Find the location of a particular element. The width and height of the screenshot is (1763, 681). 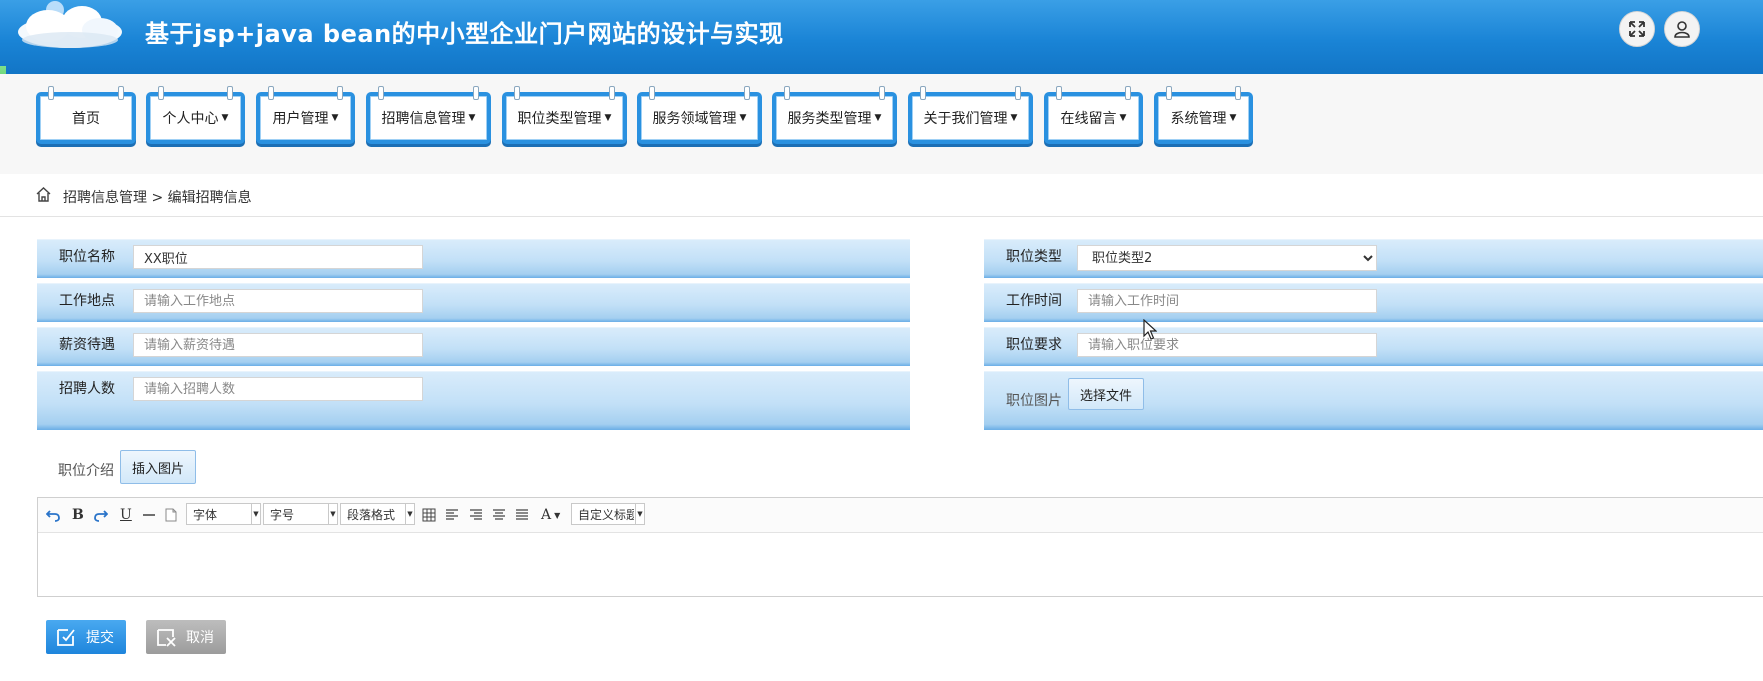

mouse-cursor-icon is located at coordinates (1150, 329).